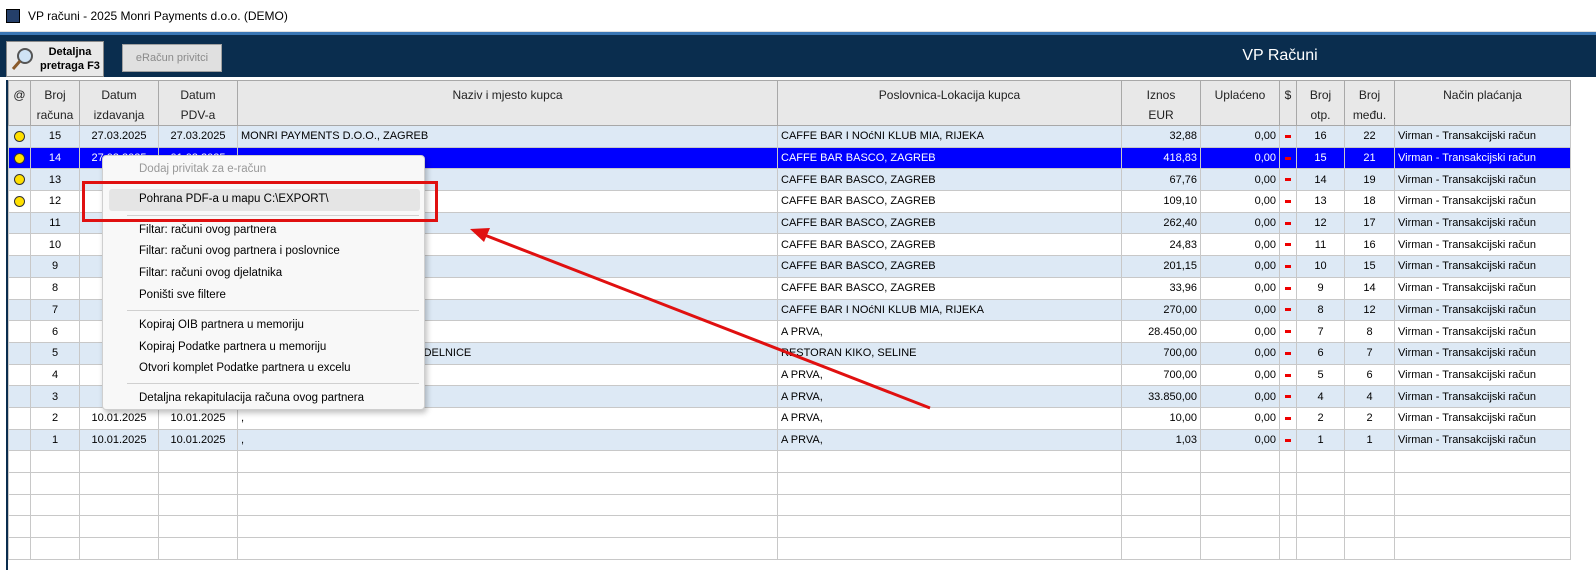 The width and height of the screenshot is (1596, 570). Describe the element at coordinates (1320, 288) in the screenshot. I see `delivery-number: 9` at that location.